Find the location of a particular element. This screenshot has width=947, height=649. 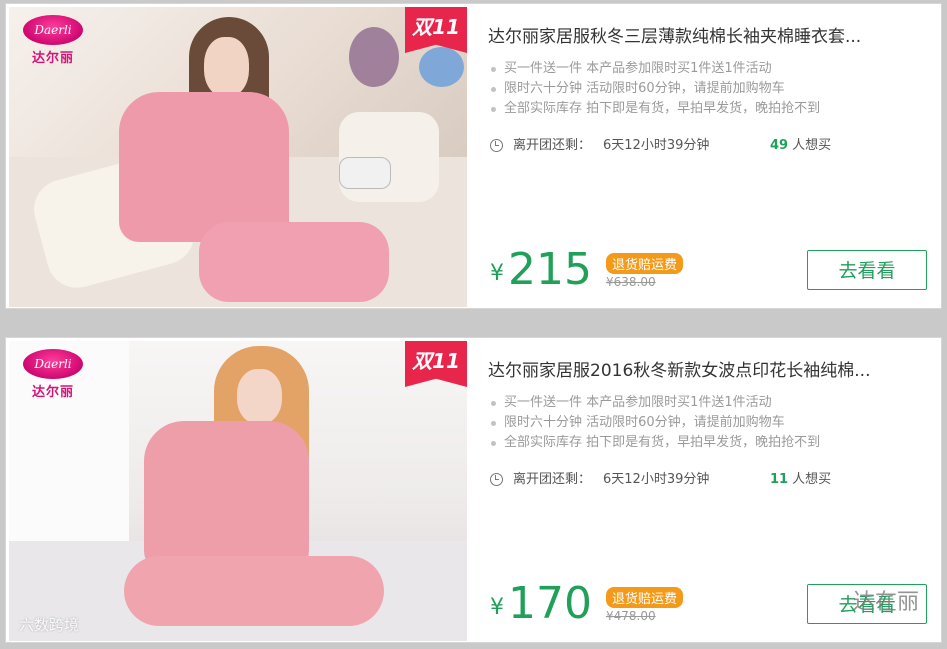

view-product-button: 去看看 is located at coordinates (867, 270).